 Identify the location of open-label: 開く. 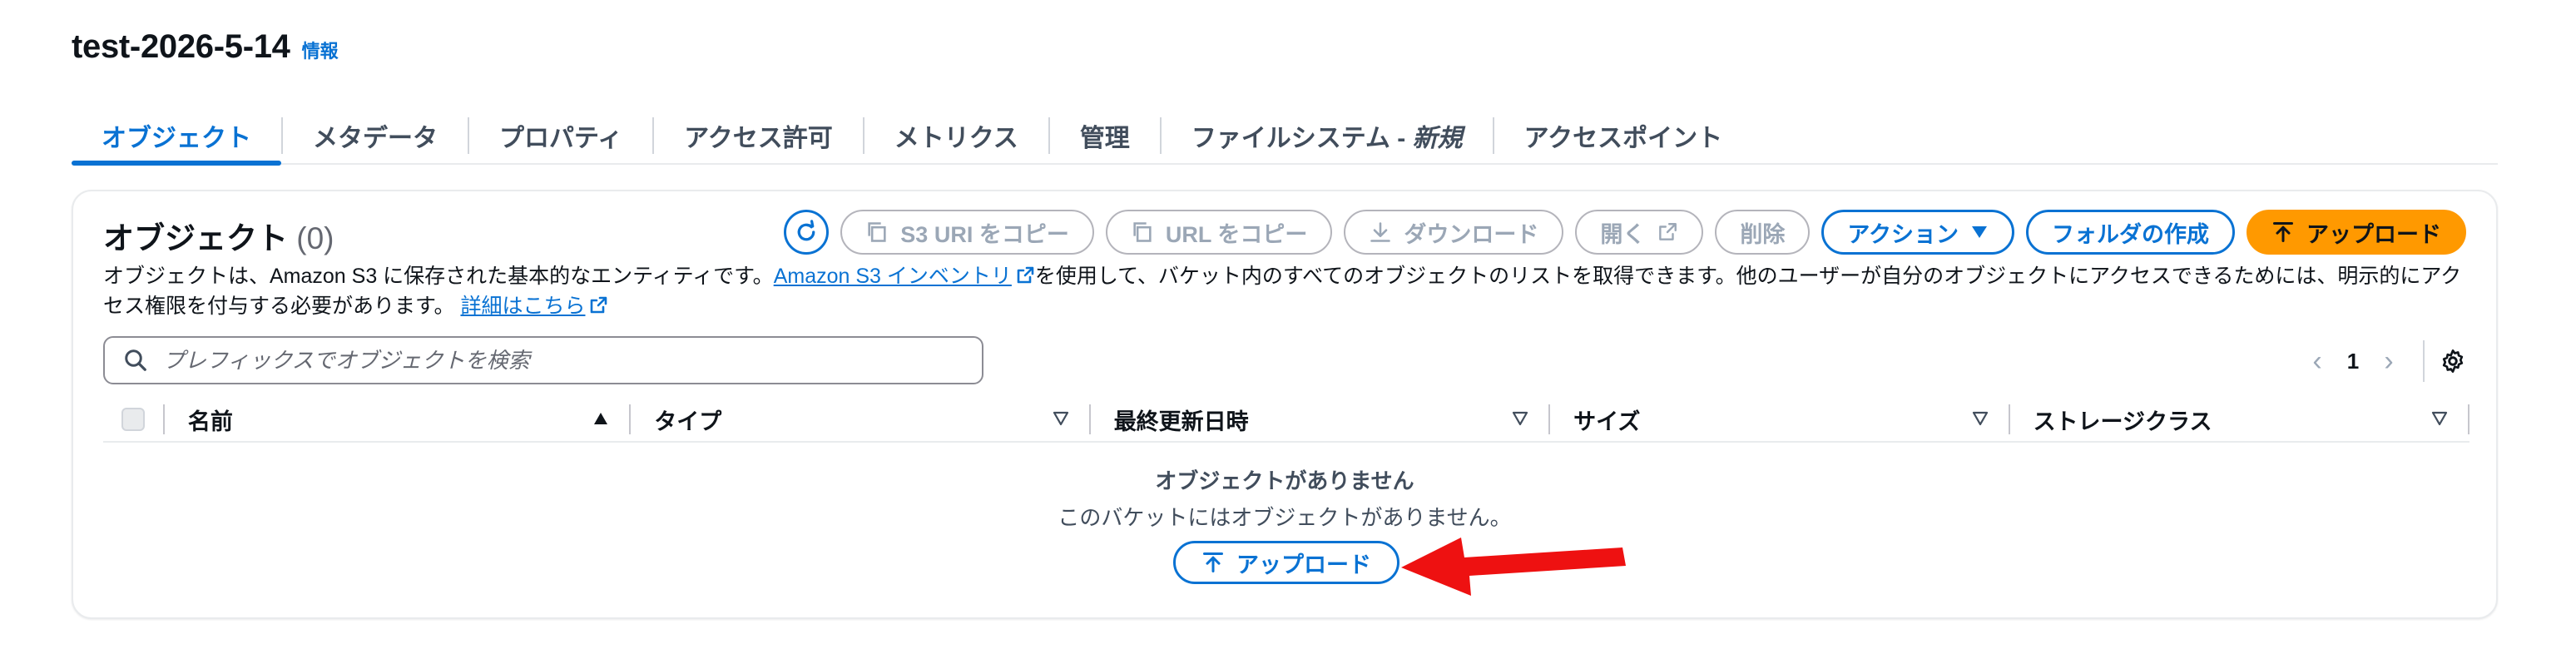
(1623, 234).